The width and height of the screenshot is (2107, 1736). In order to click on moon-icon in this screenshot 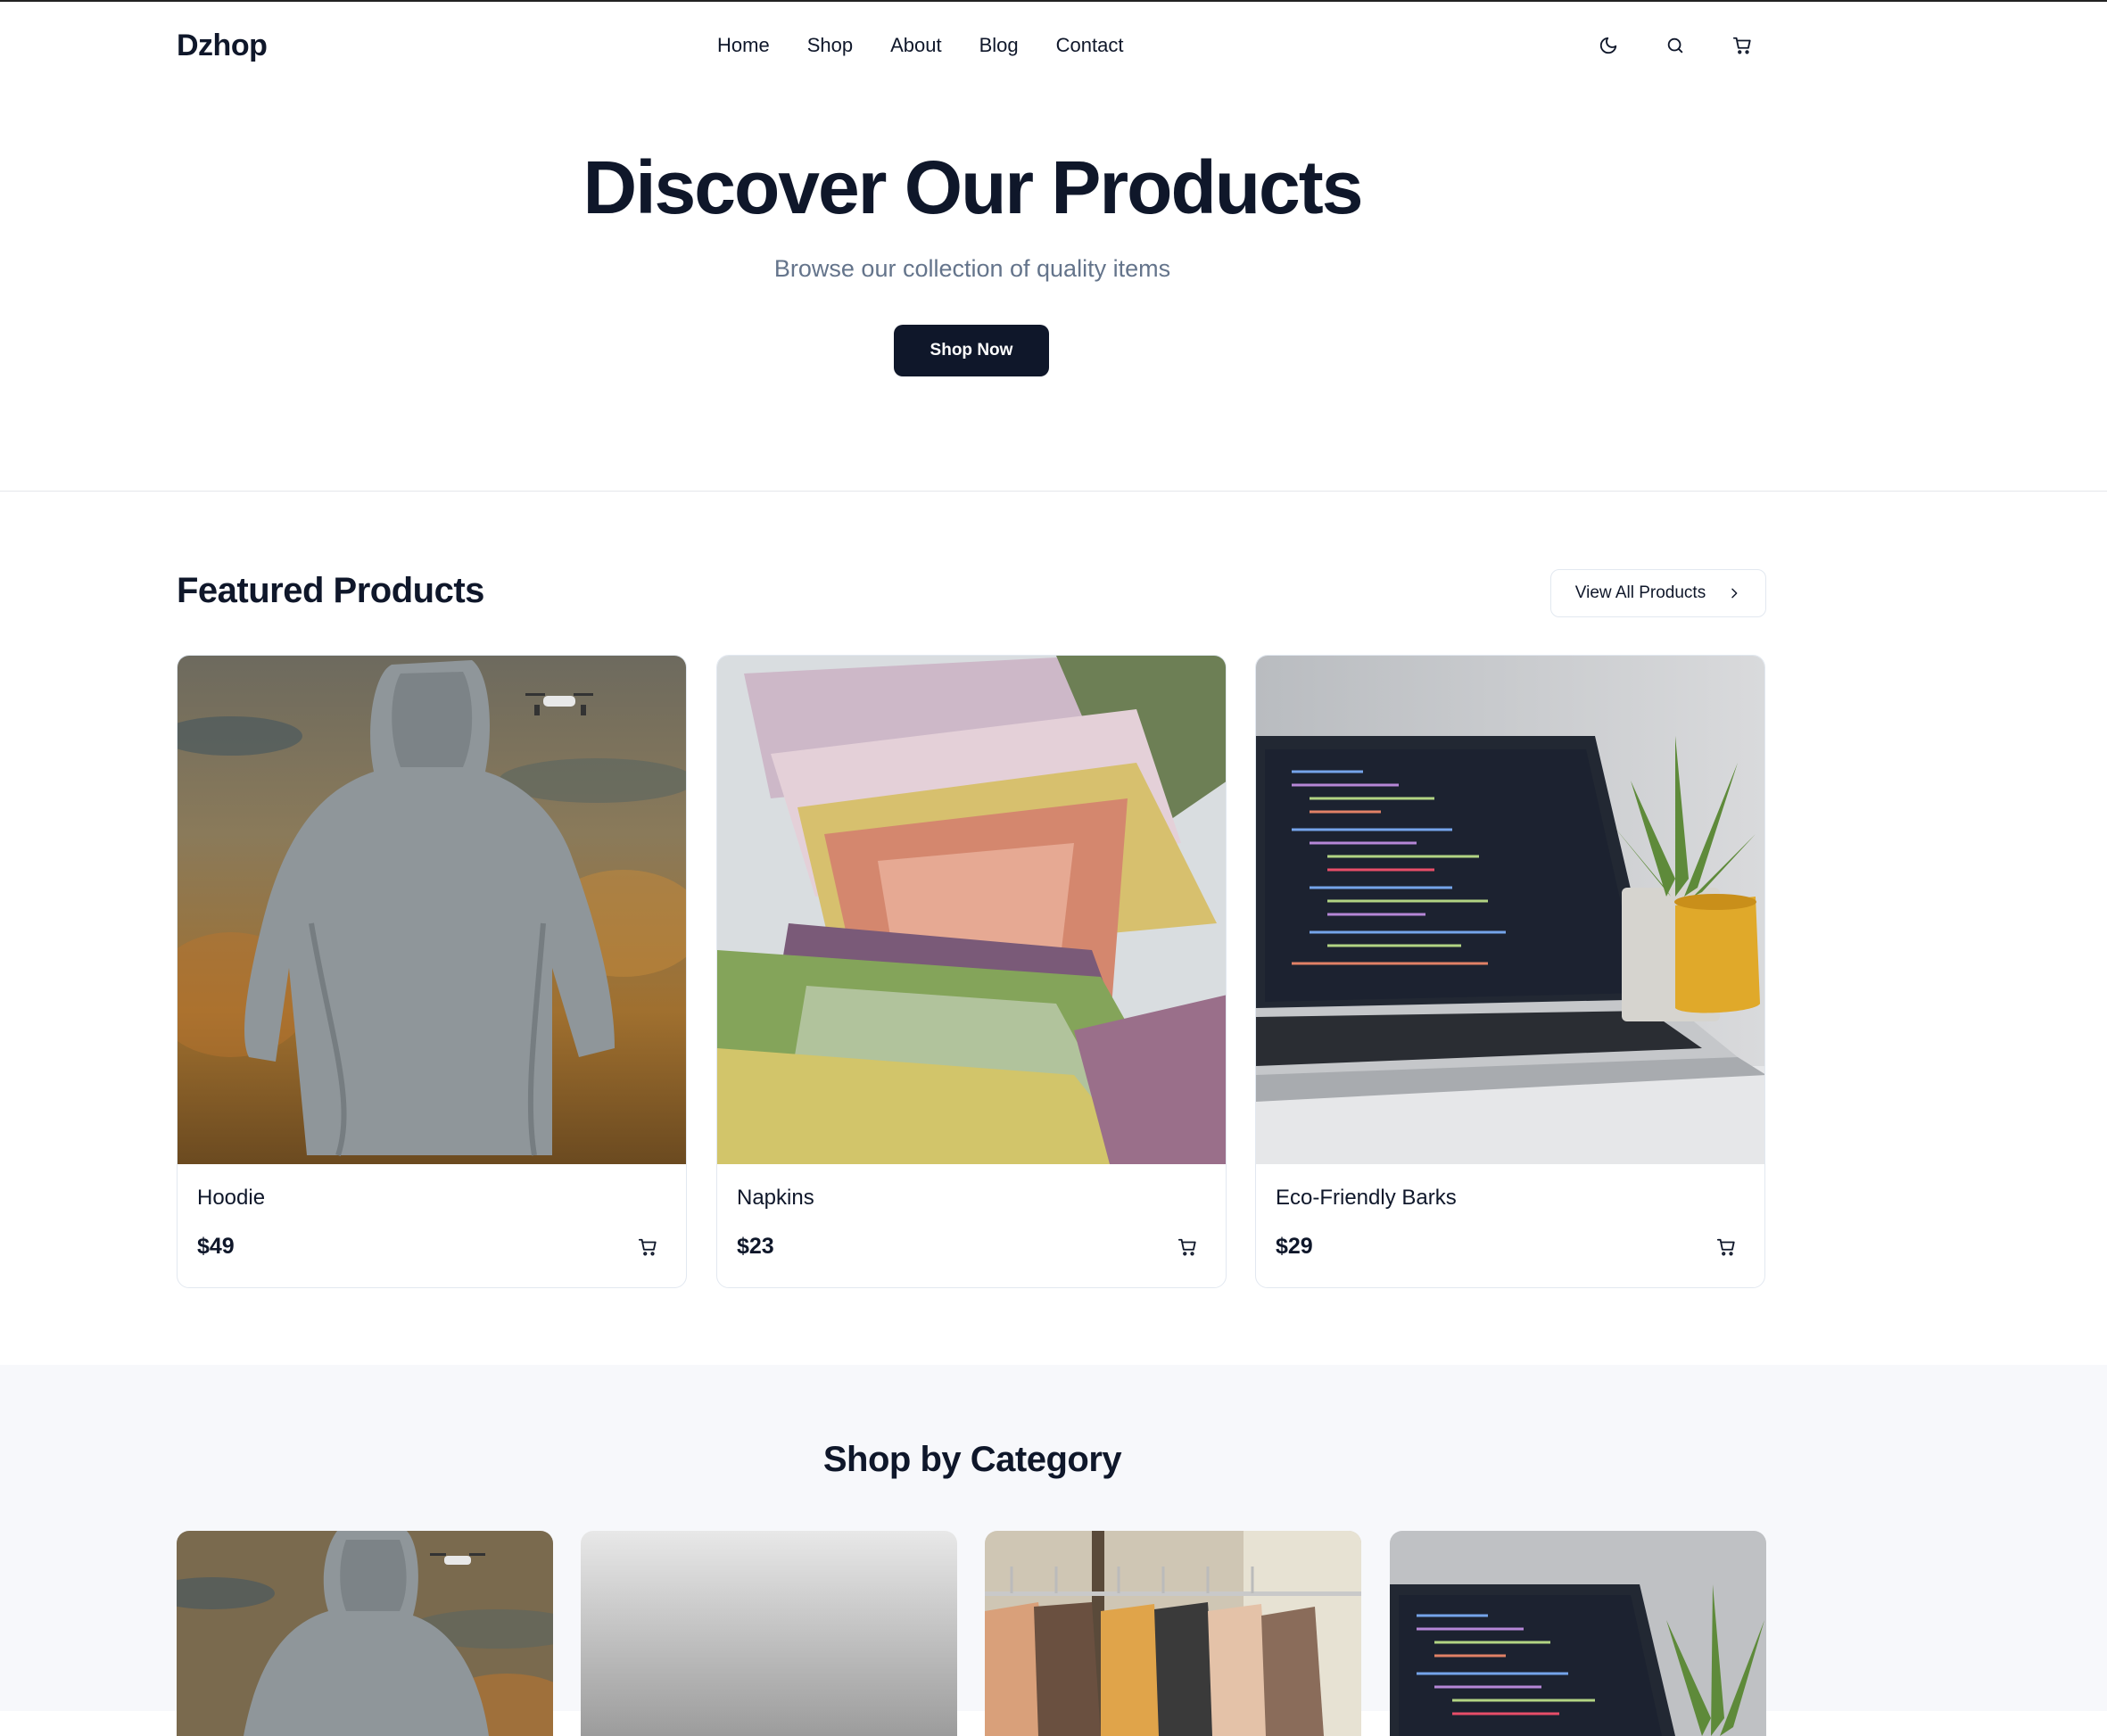, I will do `click(1608, 45)`.